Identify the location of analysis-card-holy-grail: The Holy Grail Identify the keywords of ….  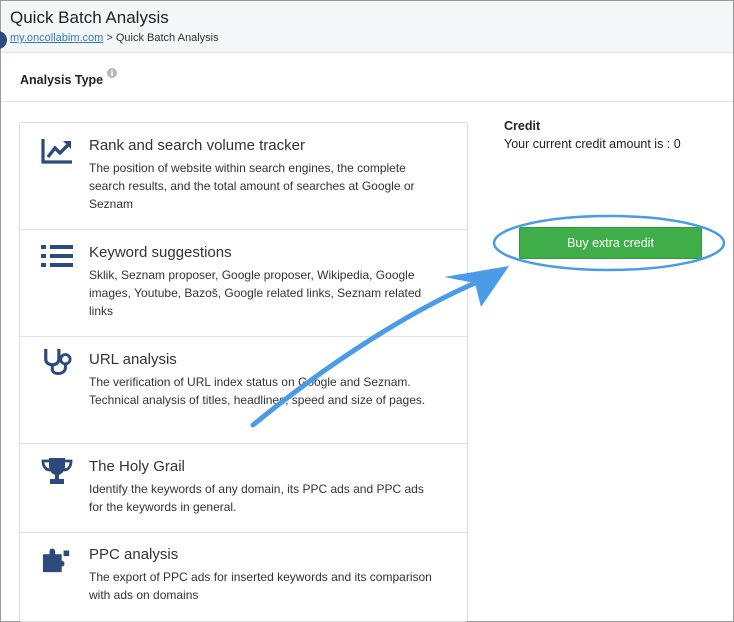
(243, 488).